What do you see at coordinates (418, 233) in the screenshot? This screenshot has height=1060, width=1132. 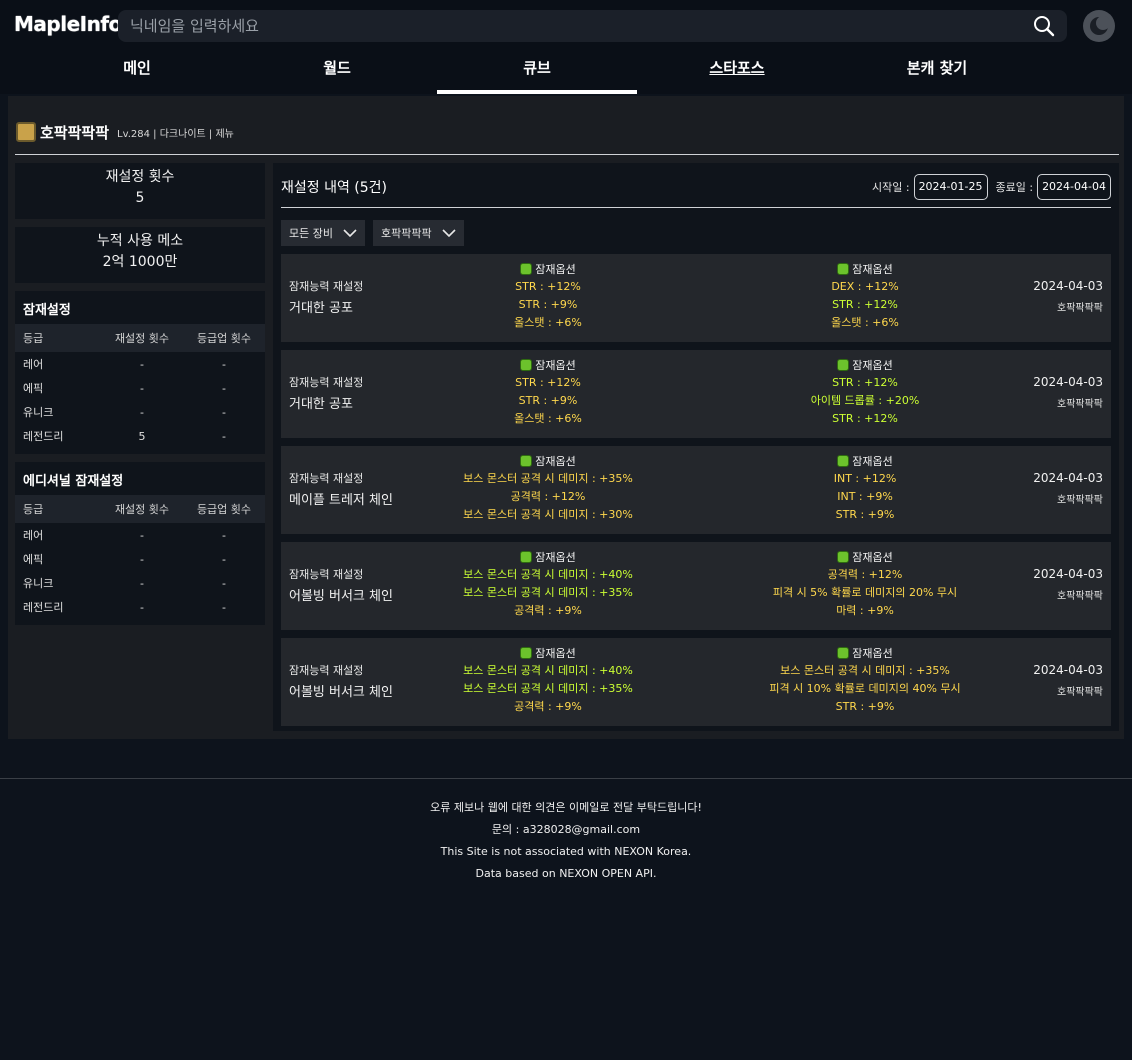 I see `character-filter-dropdown: 호팍팍팍팍` at bounding box center [418, 233].